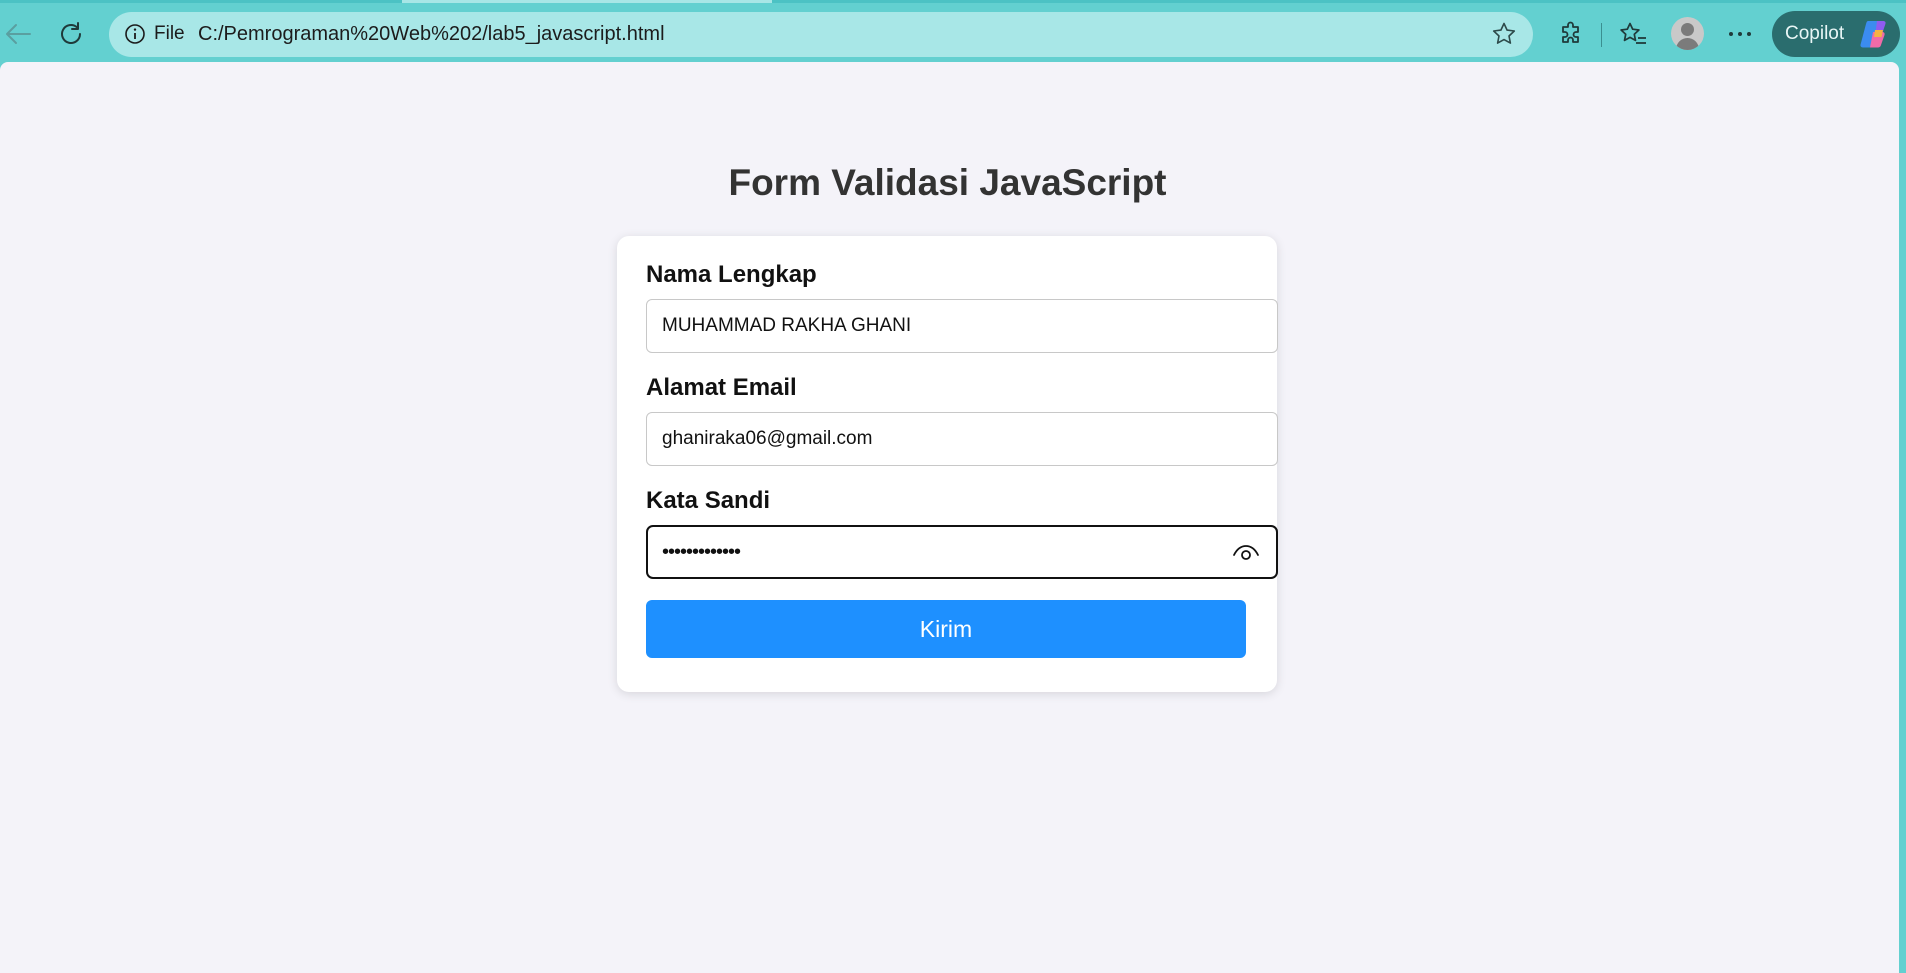 Image resolution: width=1906 pixels, height=973 pixels. I want to click on avatar-body, so click(1687, 44).